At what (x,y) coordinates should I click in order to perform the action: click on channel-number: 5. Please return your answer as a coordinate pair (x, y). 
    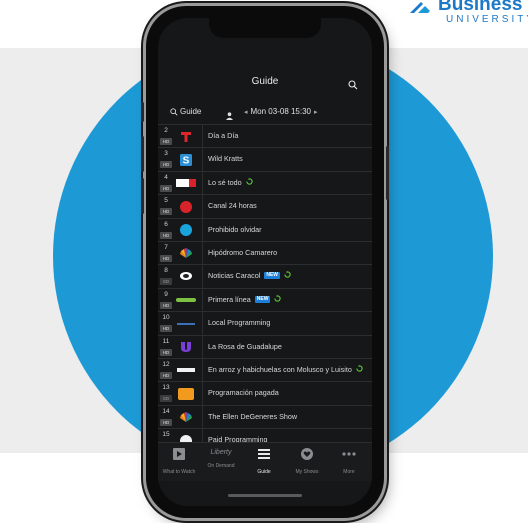
    Looking at the image, I should click on (166, 201).